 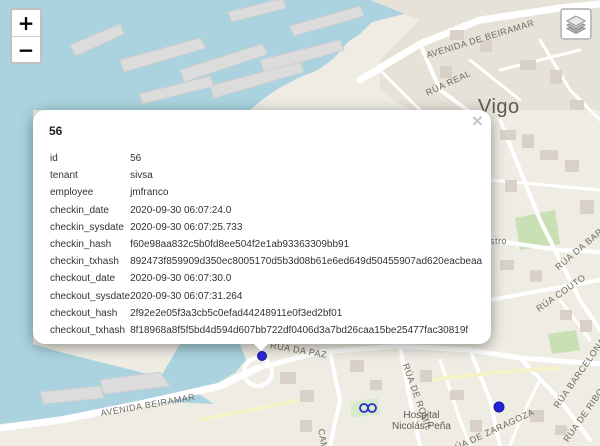 I want to click on field-value: jmfranco, so click(x=149, y=193).